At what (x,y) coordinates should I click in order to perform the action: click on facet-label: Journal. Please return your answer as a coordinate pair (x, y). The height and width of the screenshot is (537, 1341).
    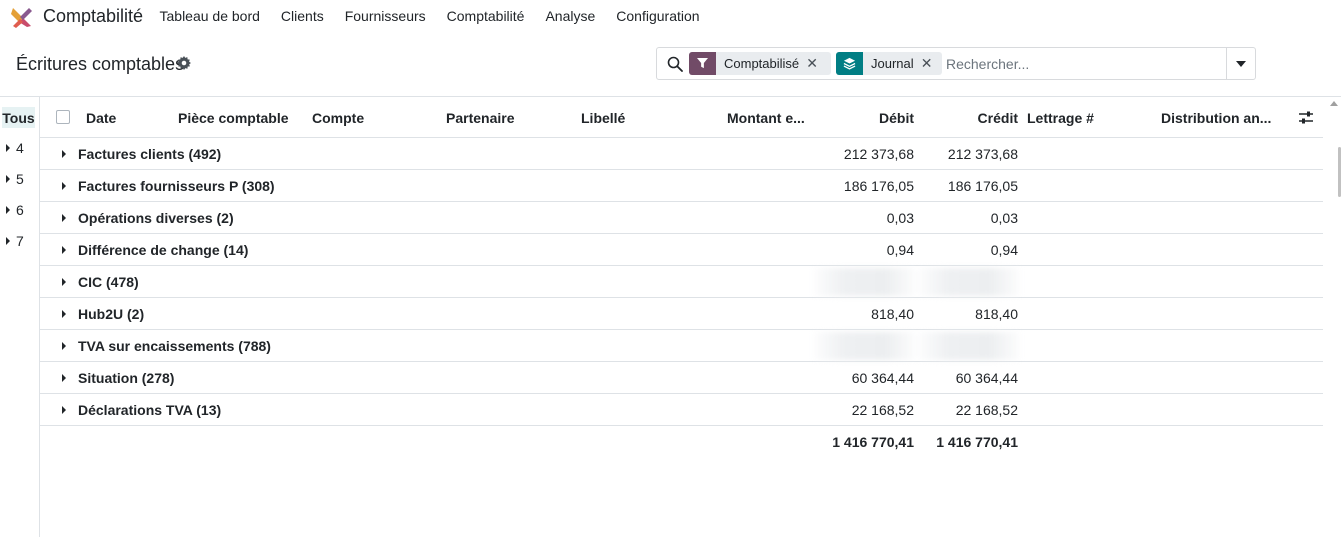
    Looking at the image, I should click on (892, 63).